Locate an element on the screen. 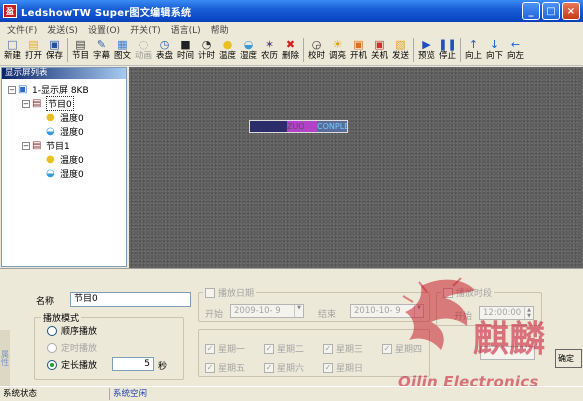  play-mode-title: 播放模式 is located at coordinates (61, 317).